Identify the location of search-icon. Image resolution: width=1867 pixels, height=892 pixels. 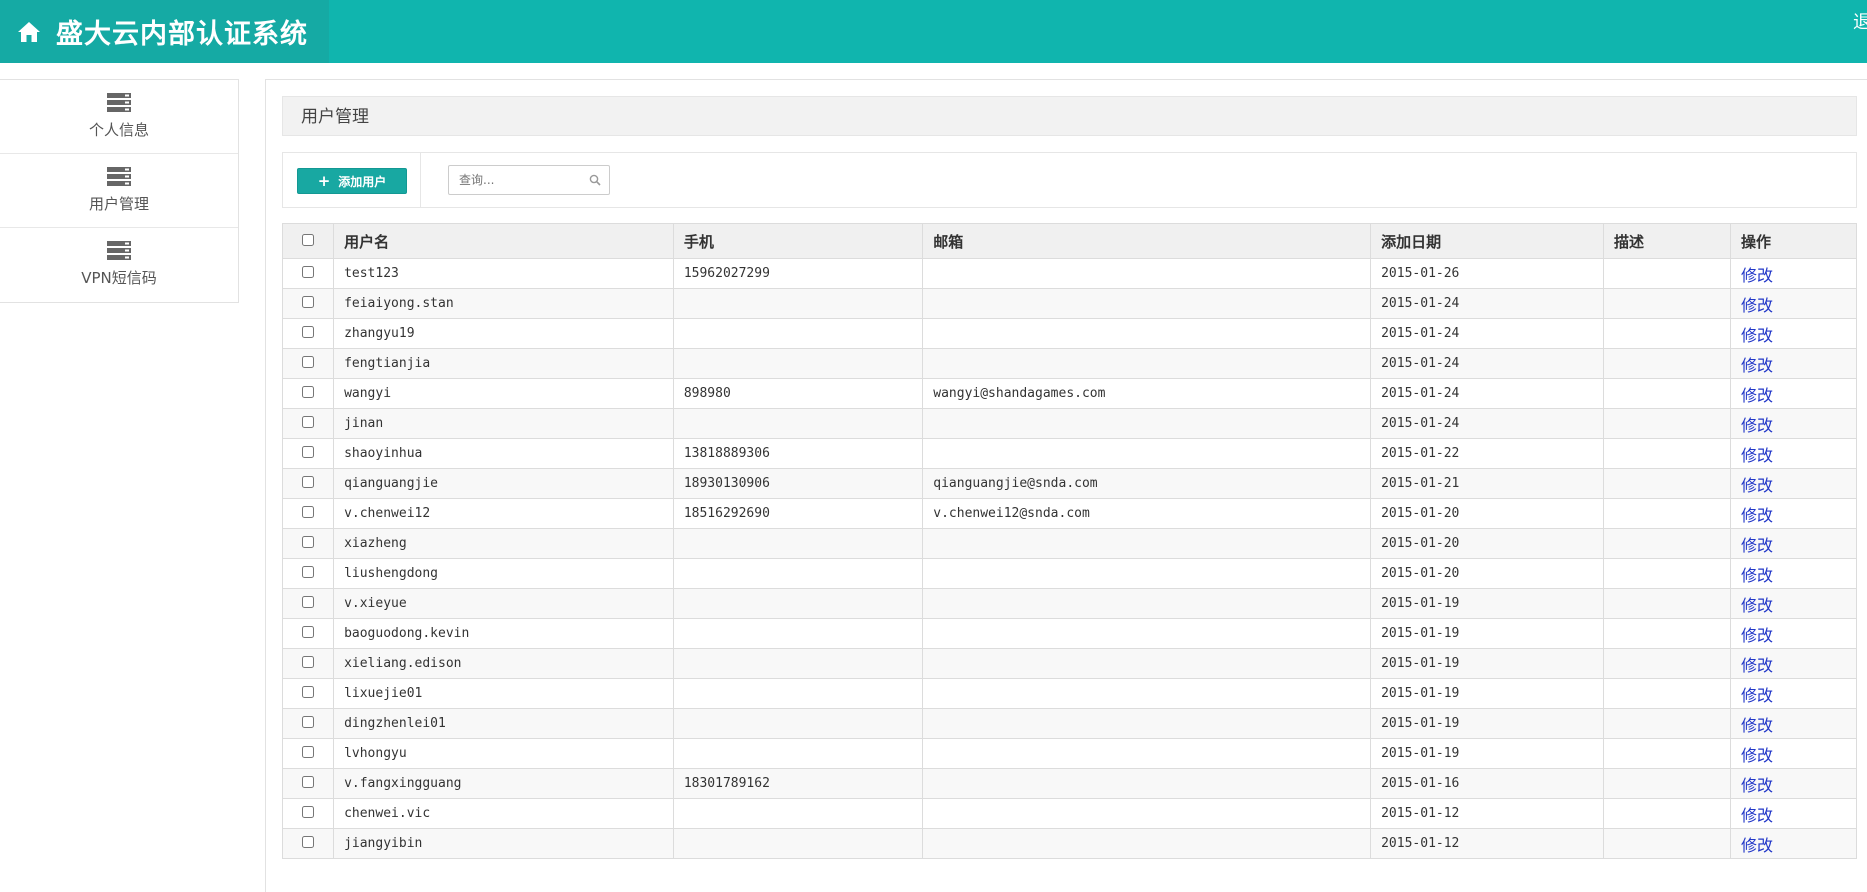
(595, 180).